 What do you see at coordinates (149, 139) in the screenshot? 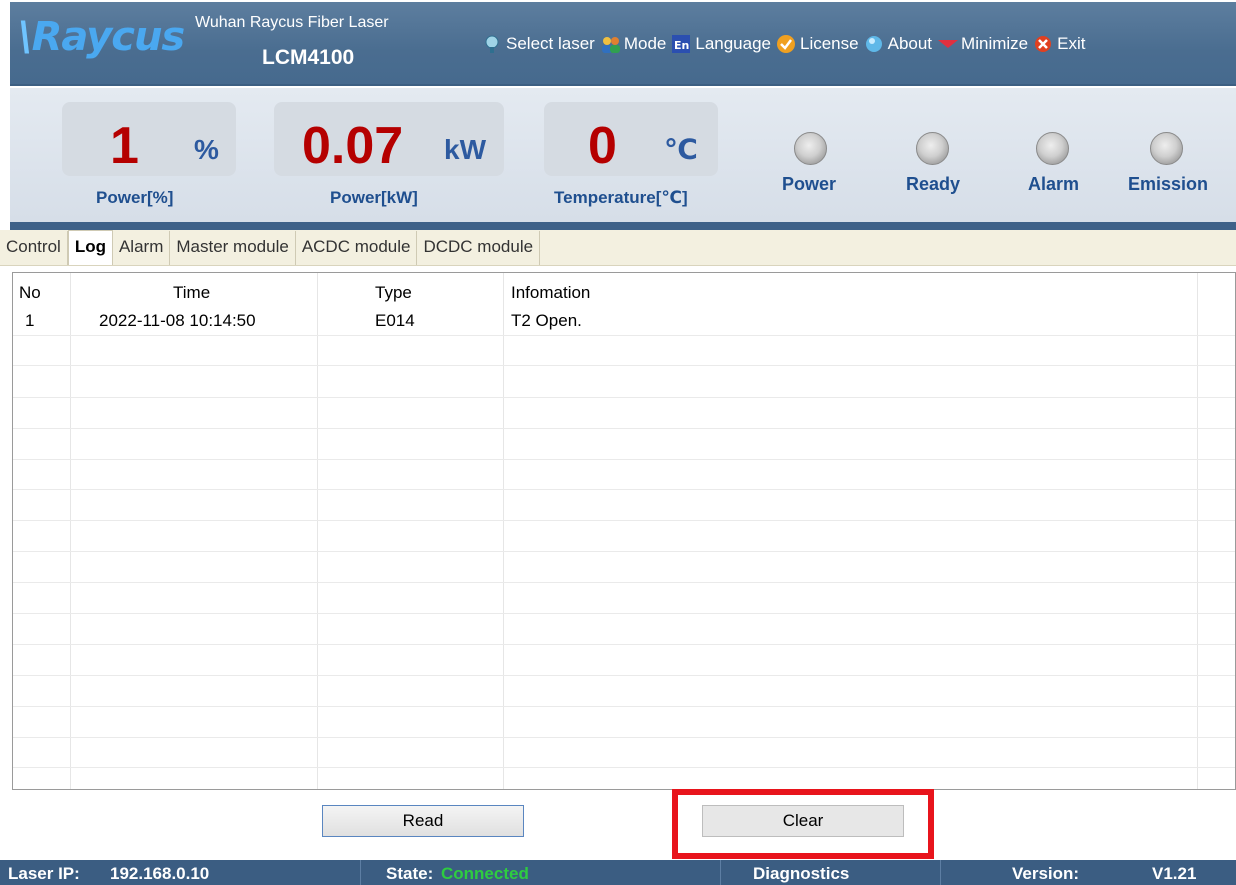
I see `power-percent-display: 1 %` at bounding box center [149, 139].